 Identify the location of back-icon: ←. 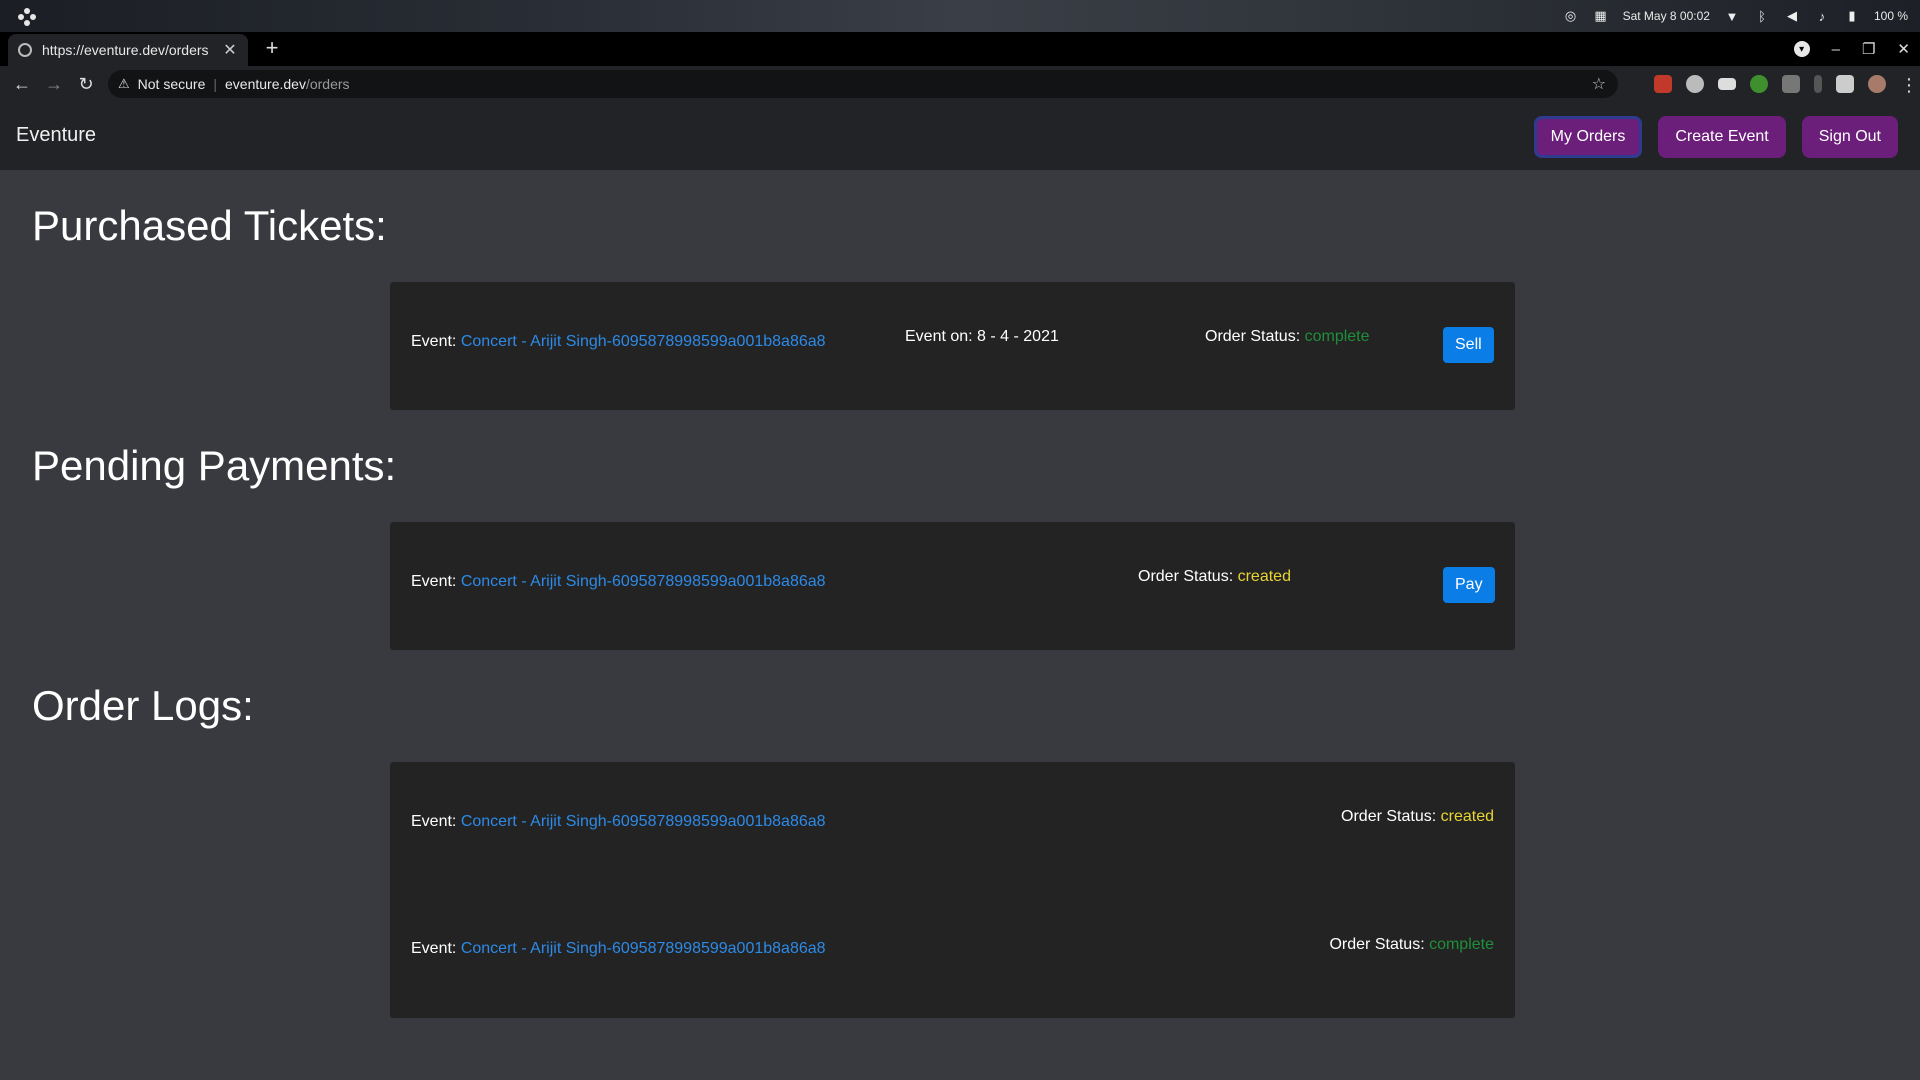
(22, 84).